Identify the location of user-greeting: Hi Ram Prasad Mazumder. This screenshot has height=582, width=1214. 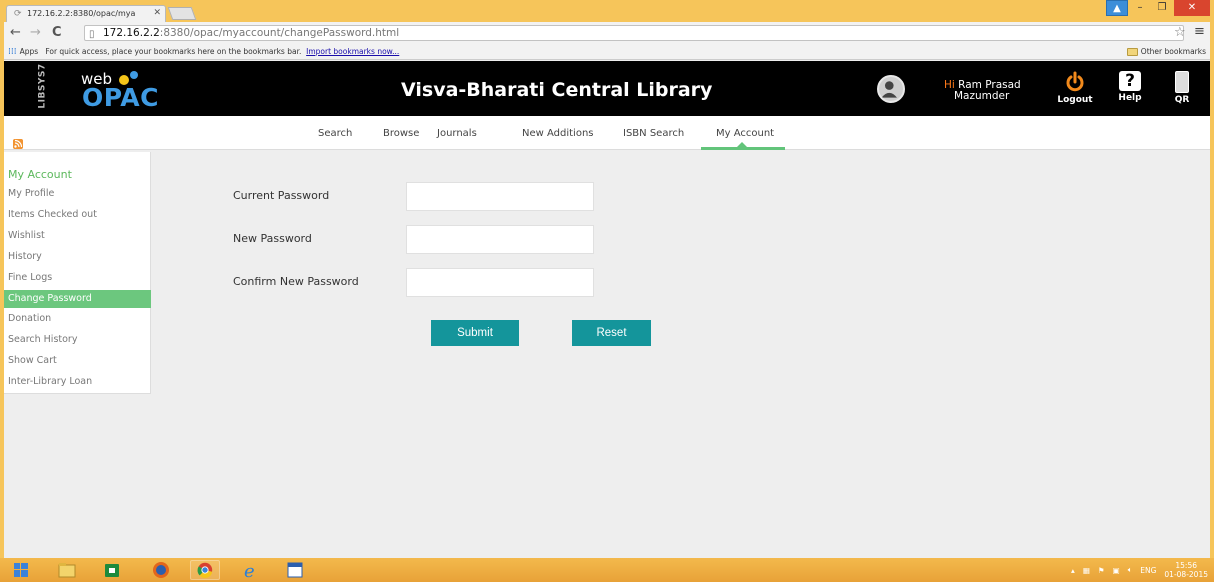
(982, 91).